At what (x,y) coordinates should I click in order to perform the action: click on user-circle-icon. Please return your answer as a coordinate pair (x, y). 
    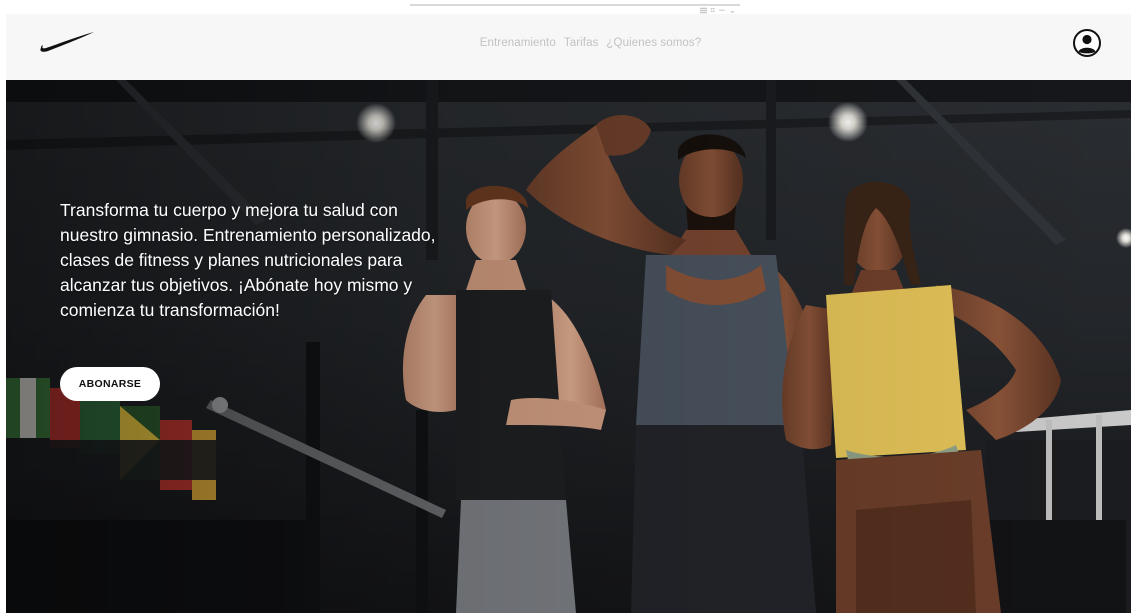
    Looking at the image, I should click on (1087, 43).